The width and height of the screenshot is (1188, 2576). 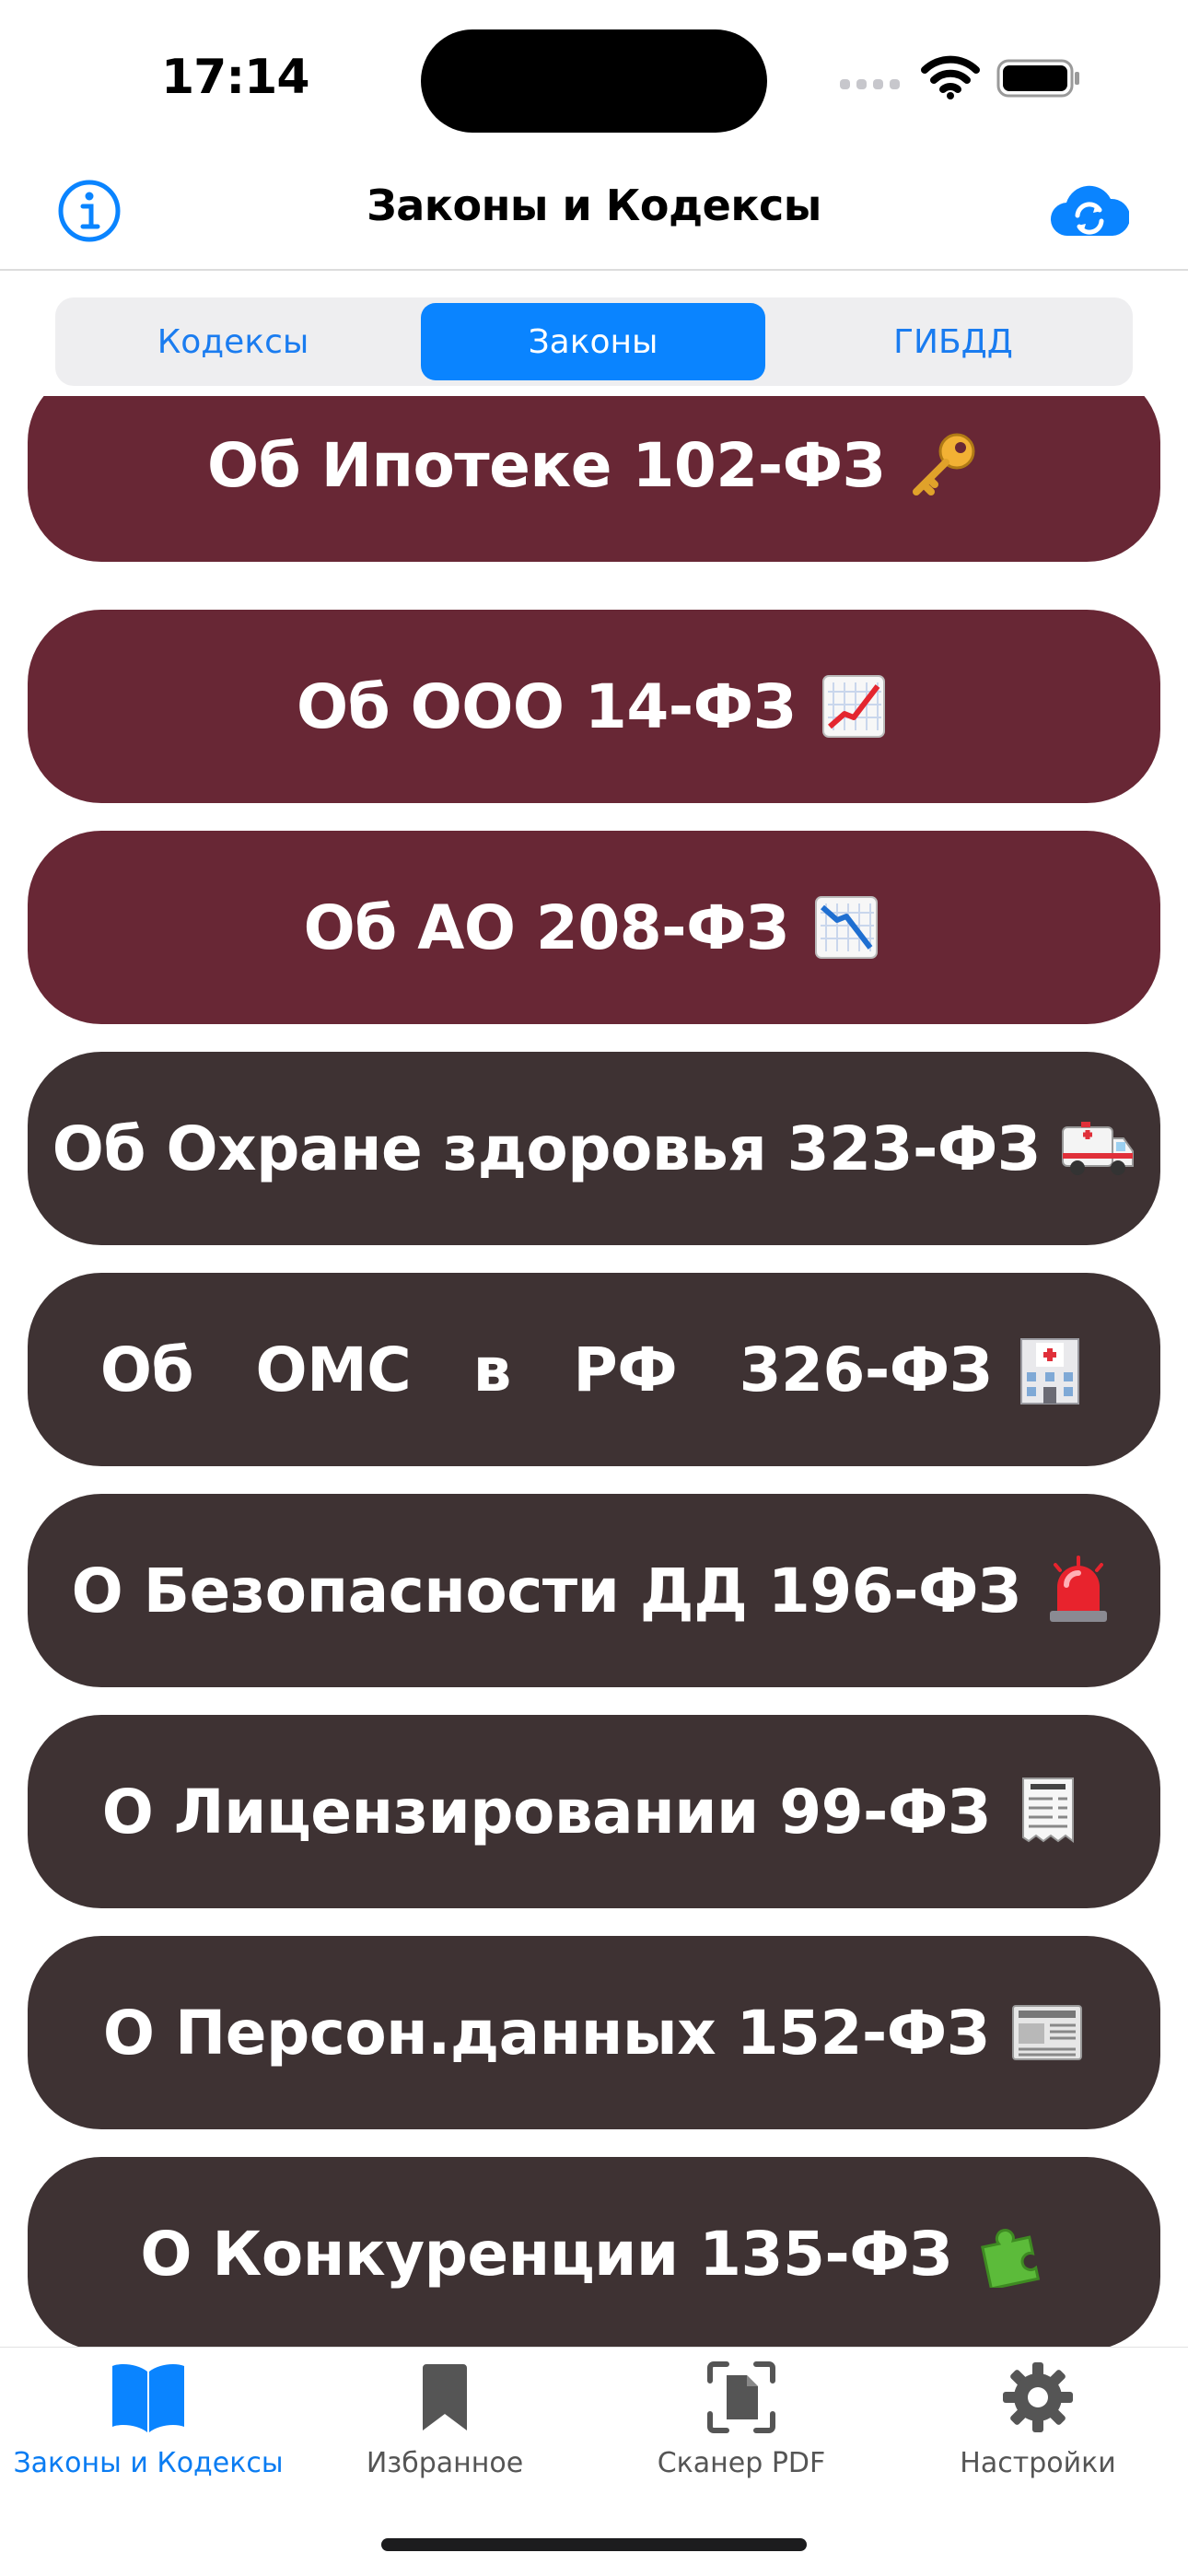 I want to click on tab-favorites: Избранное, so click(x=445, y=2423).